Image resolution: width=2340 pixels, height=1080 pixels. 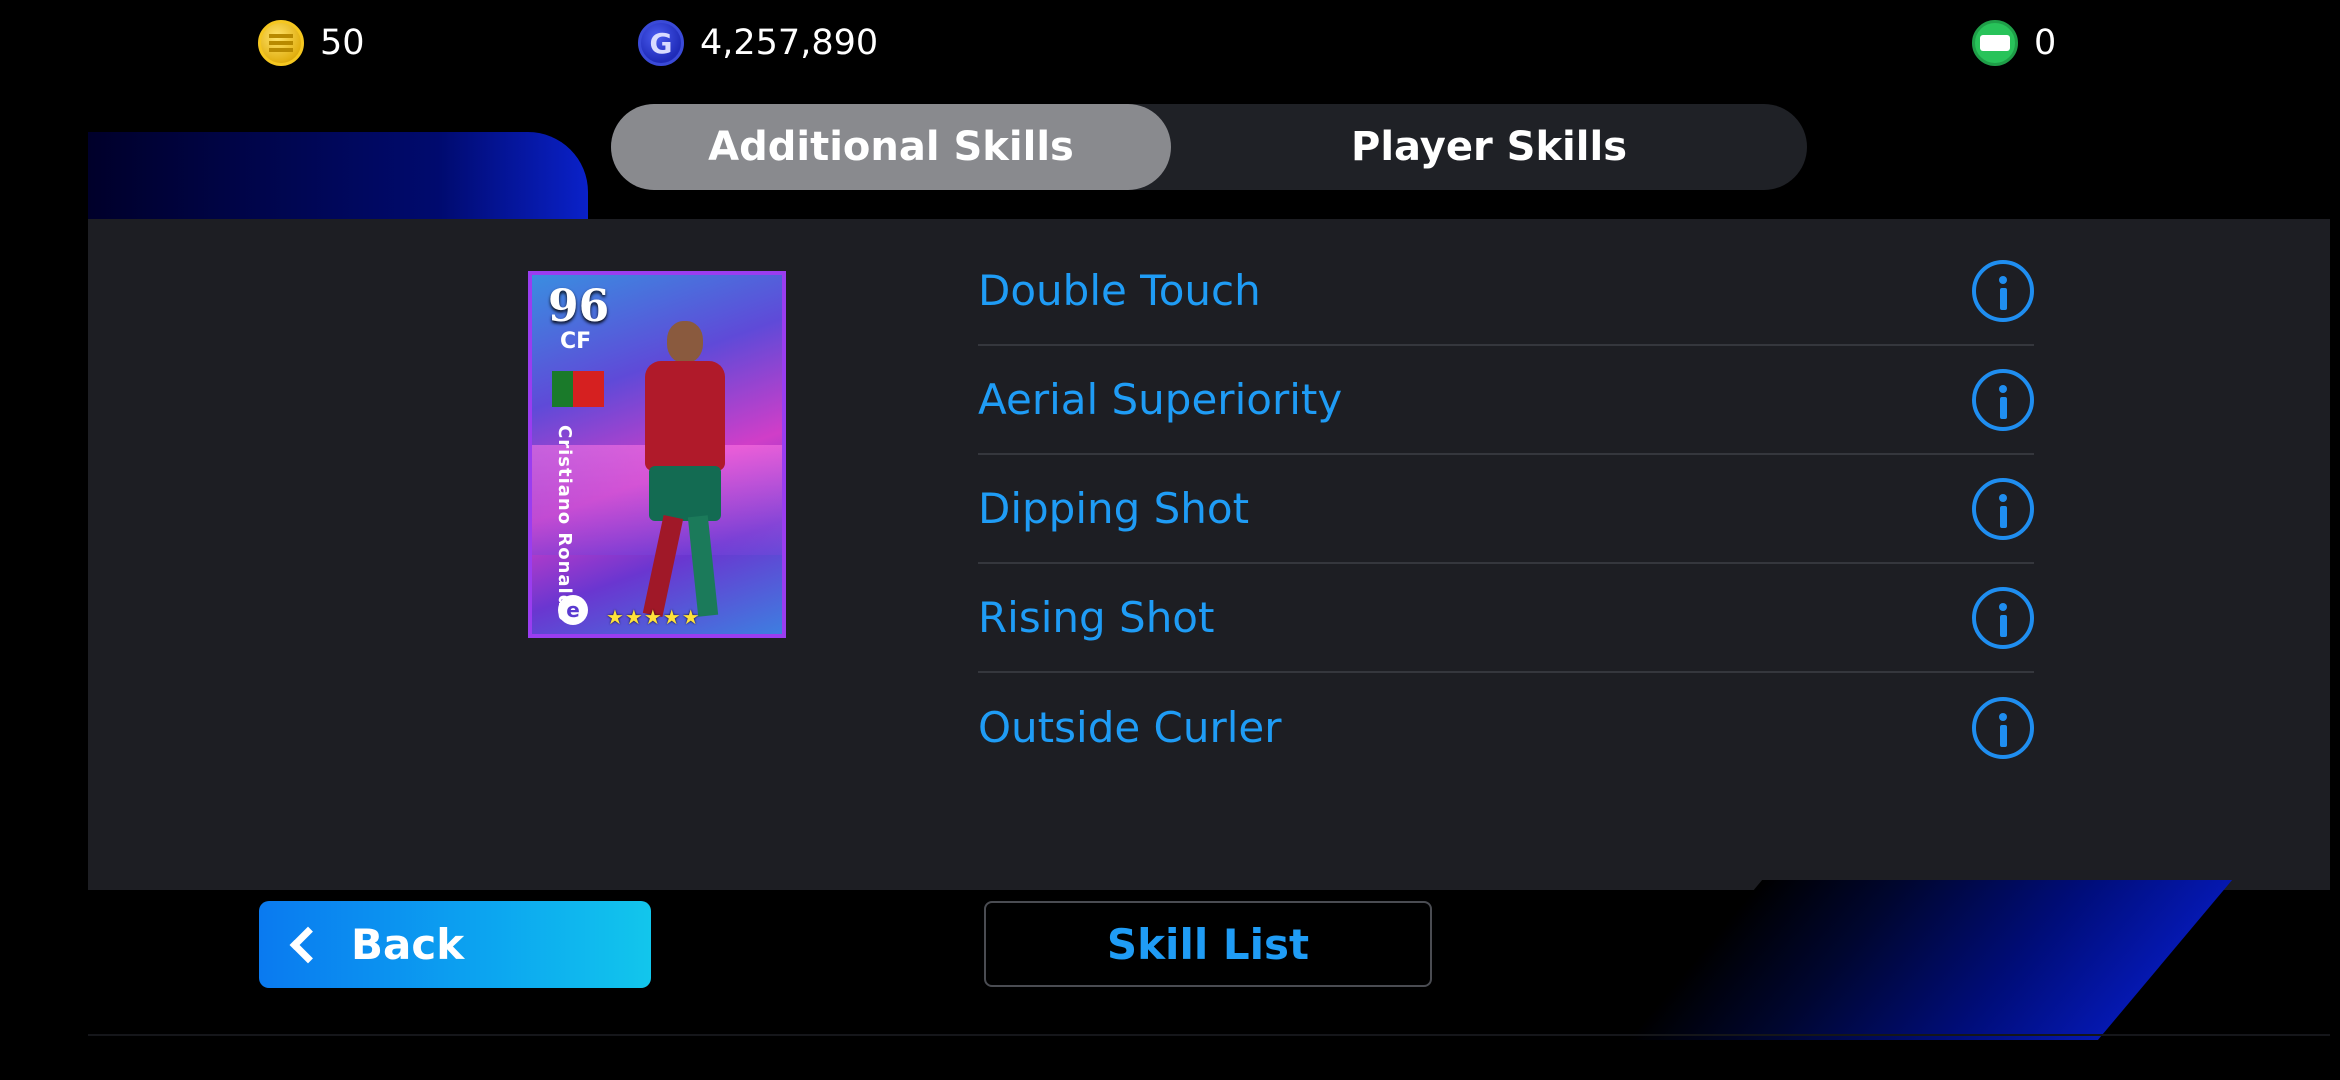 What do you see at coordinates (1506, 618) in the screenshot?
I see `skill-row: Rising Shot` at bounding box center [1506, 618].